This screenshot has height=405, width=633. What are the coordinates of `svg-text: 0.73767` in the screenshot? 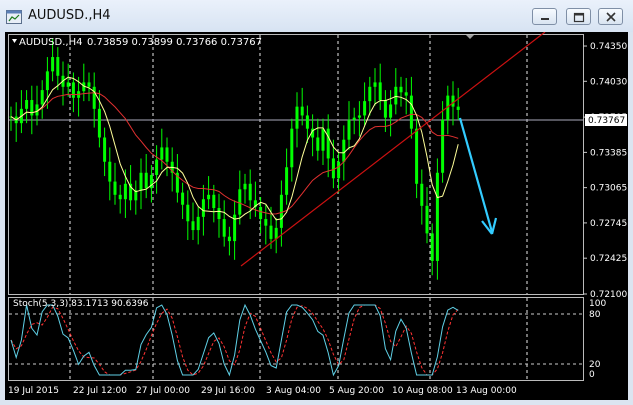 It's located at (606, 121).